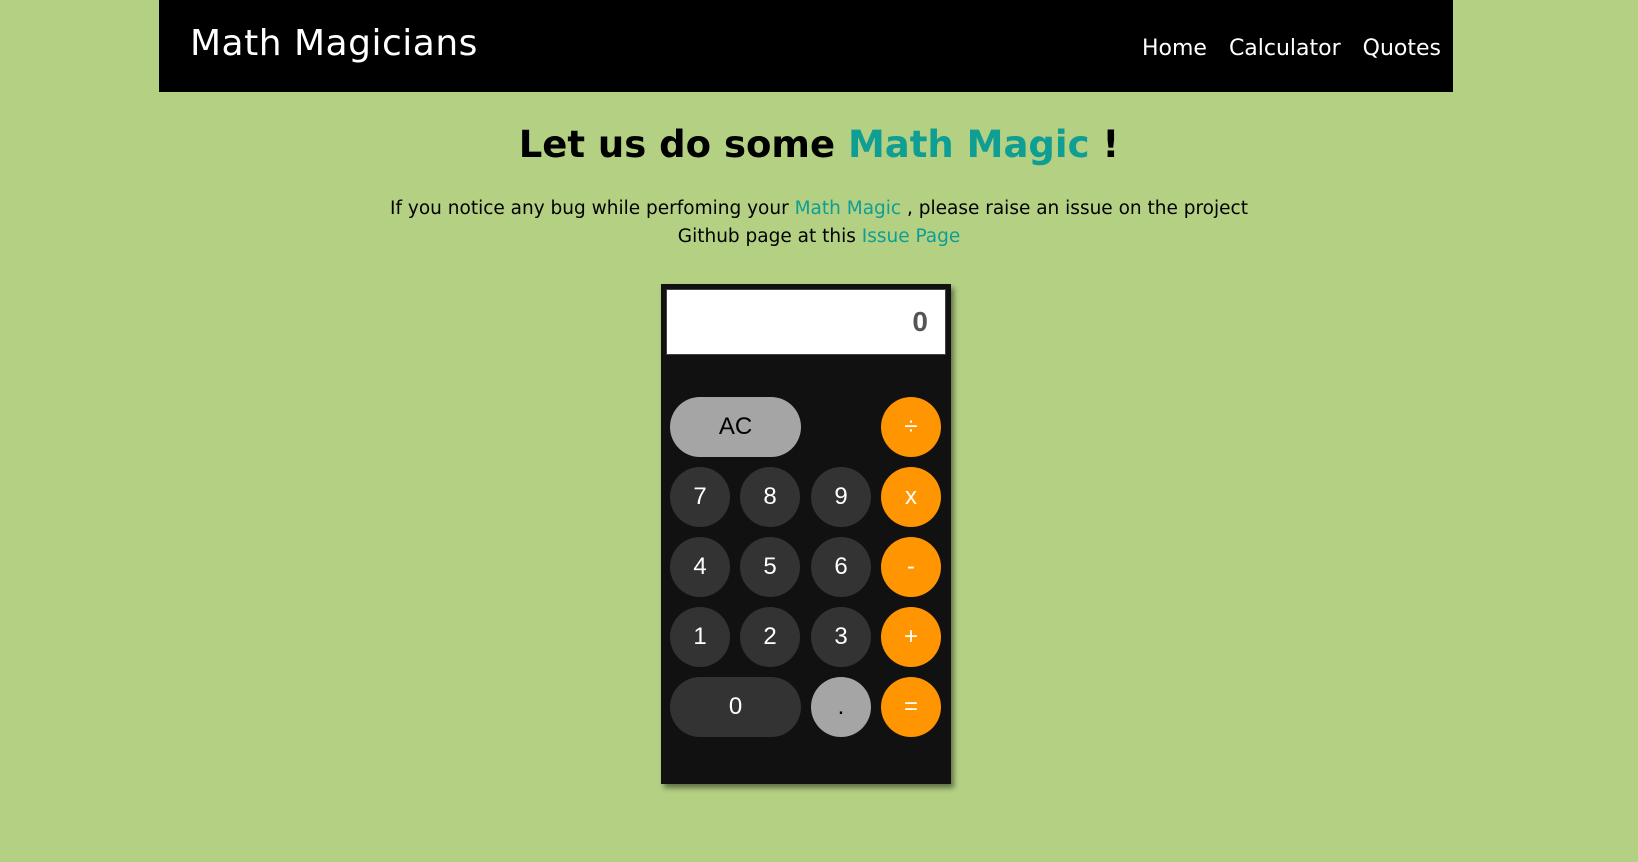 The height and width of the screenshot is (862, 1638). What do you see at coordinates (683, 144) in the screenshot?
I see `headline-prefix: Let us do some` at bounding box center [683, 144].